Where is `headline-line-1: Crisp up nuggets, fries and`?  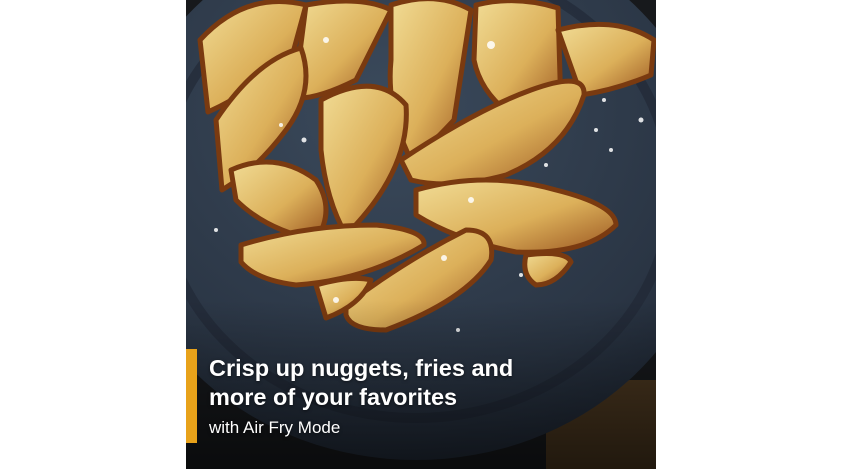
headline-line-1: Crisp up nuggets, fries and is located at coordinates (361, 368).